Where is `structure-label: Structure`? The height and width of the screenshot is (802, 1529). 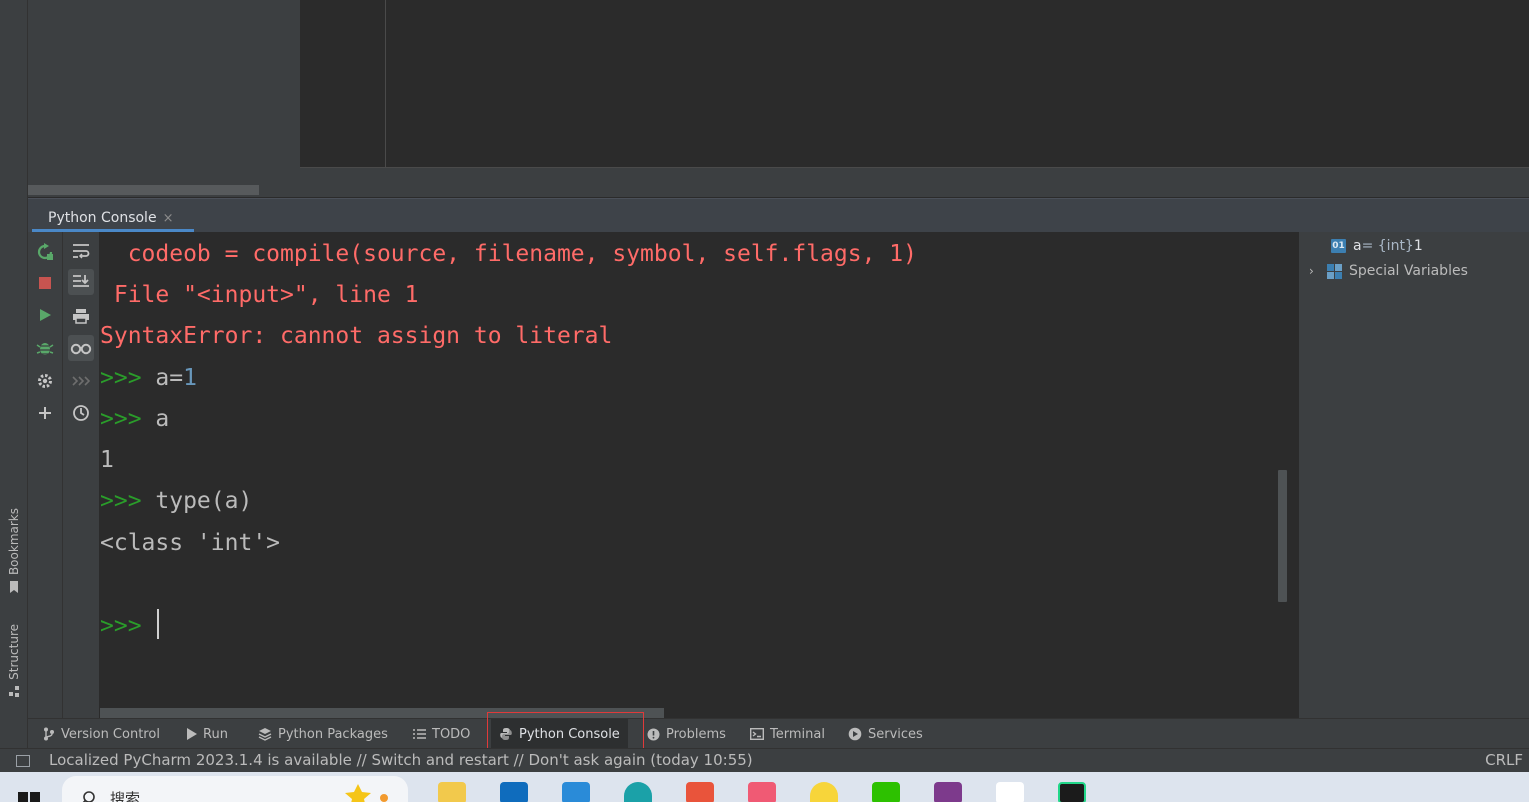
structure-label: Structure is located at coordinates (14, 652).